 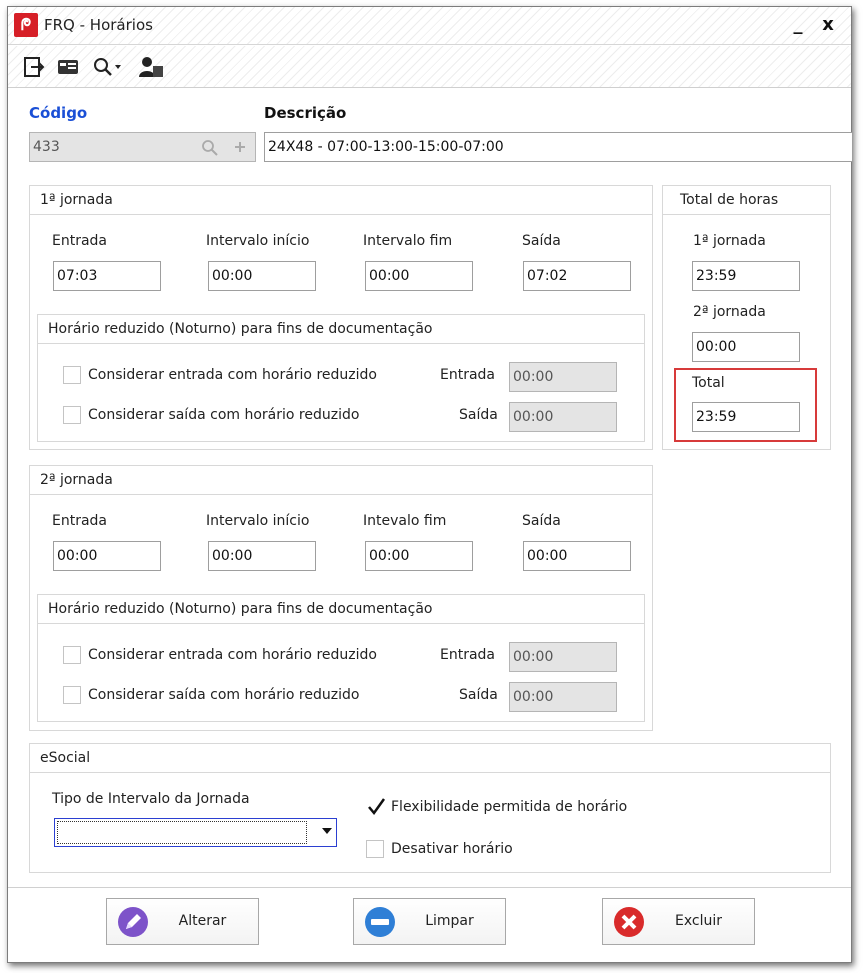 I want to click on tipo-intervalo-value, so click(x=182, y=832).